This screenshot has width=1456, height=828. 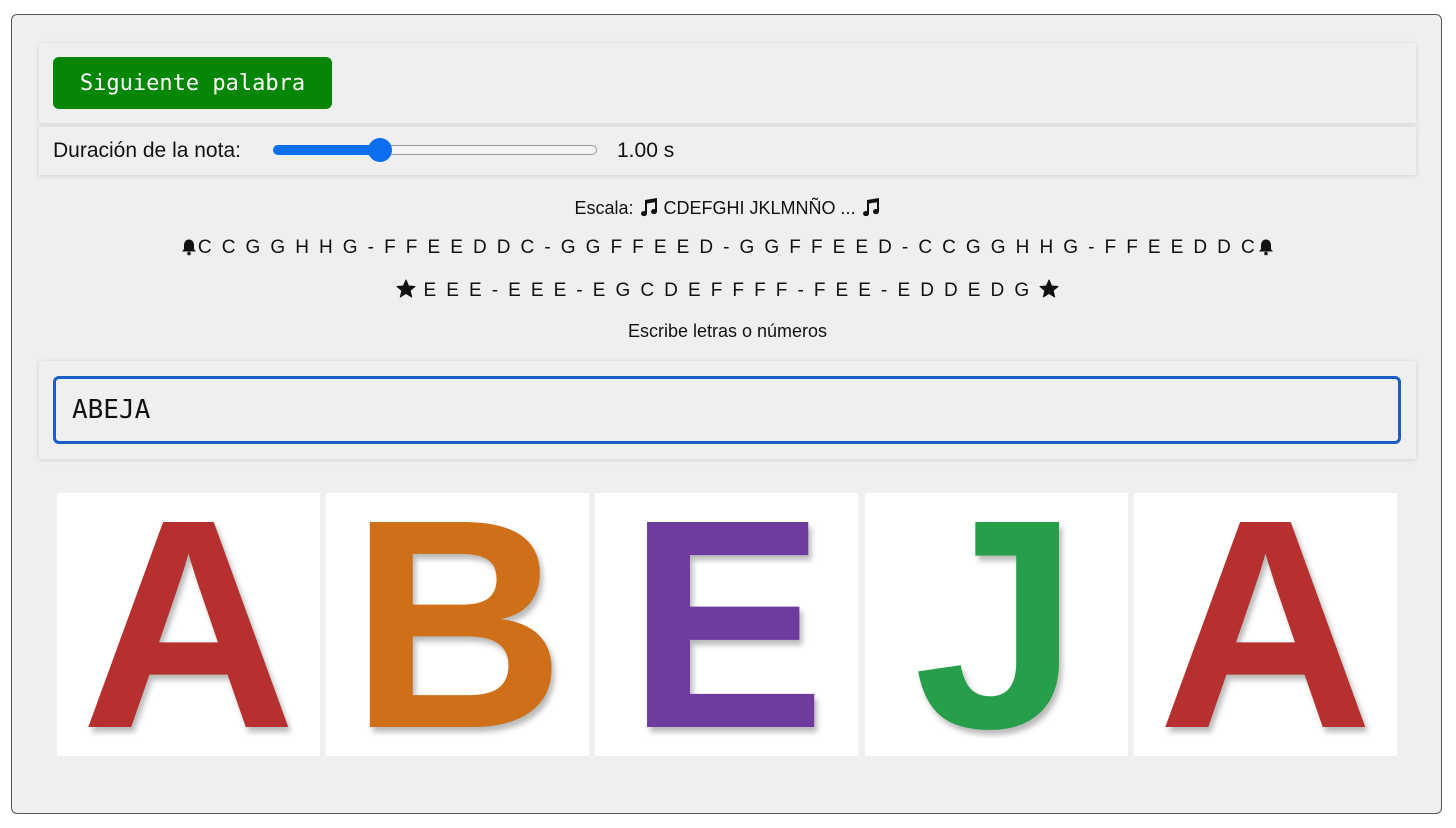 I want to click on next-word-button: Siguiente palabra, so click(x=192, y=83).